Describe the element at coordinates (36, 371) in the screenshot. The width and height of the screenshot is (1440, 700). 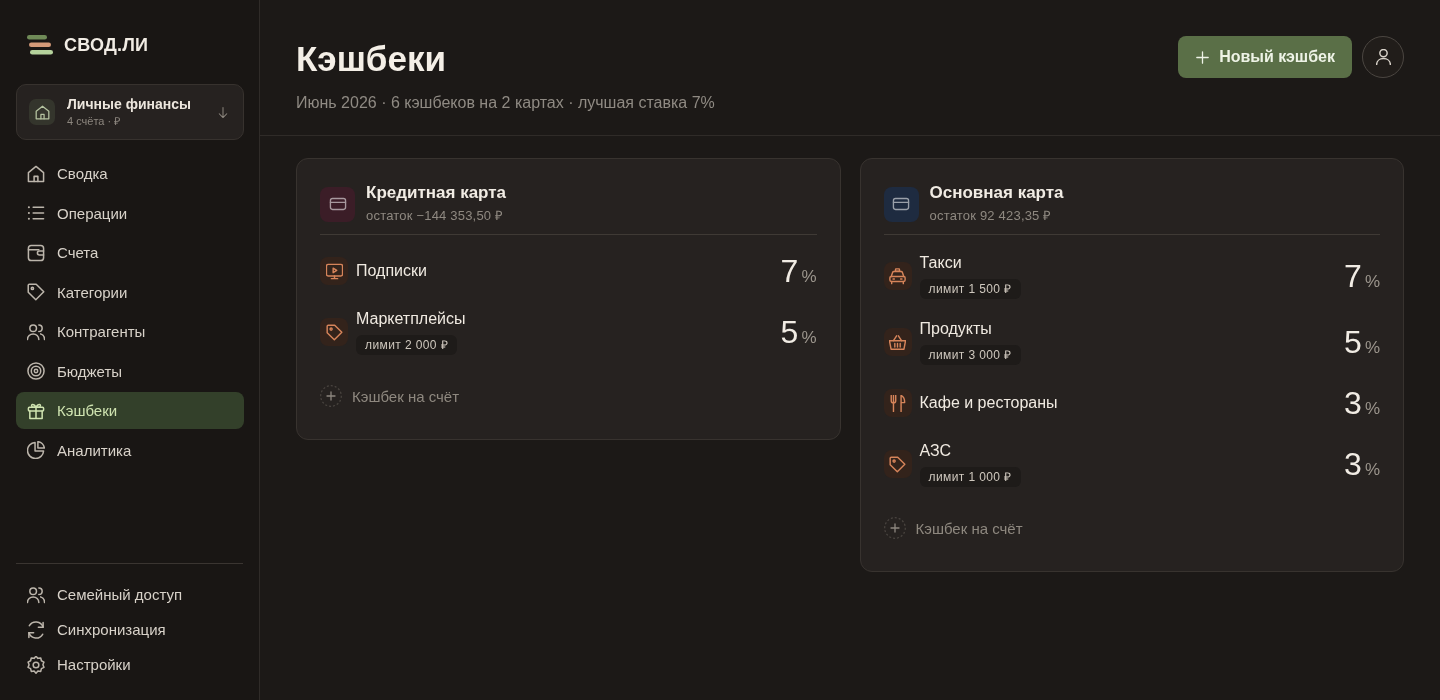
I see `target-icon` at that location.